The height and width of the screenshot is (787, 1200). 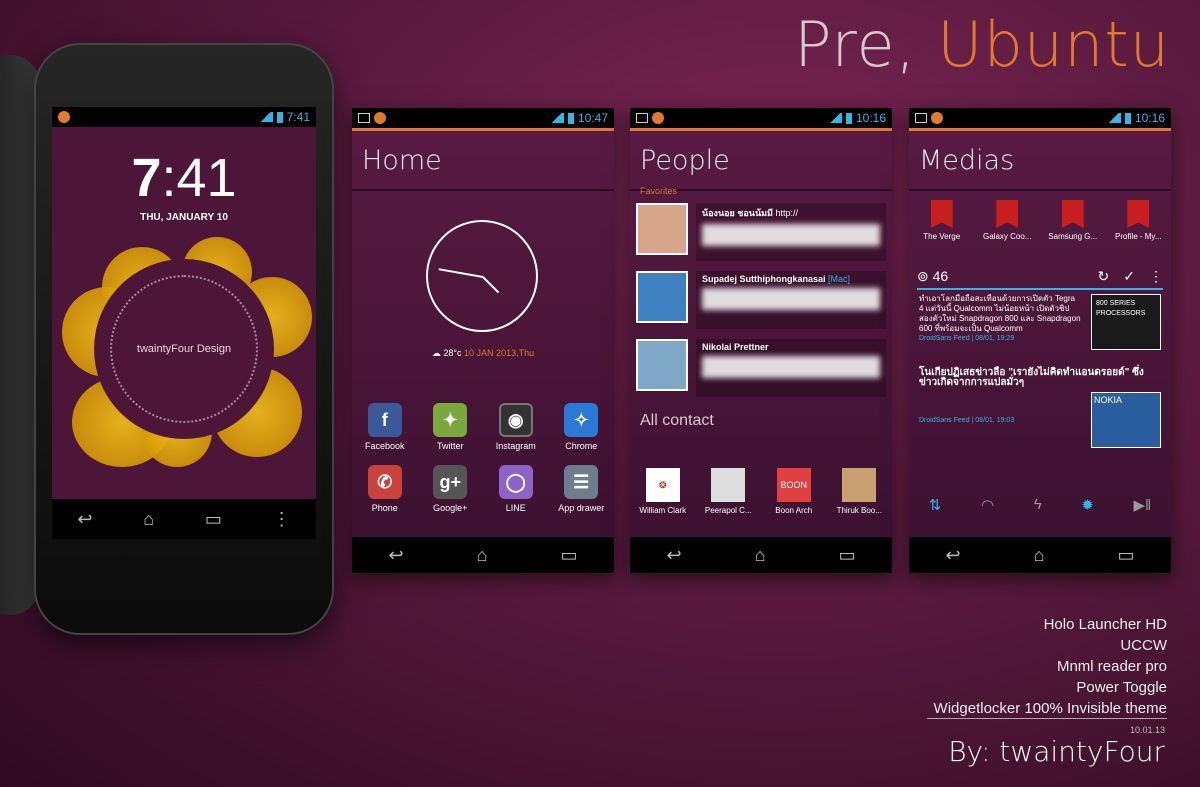 I want to click on sync-toggle-icon: ✹, so click(x=1087, y=505).